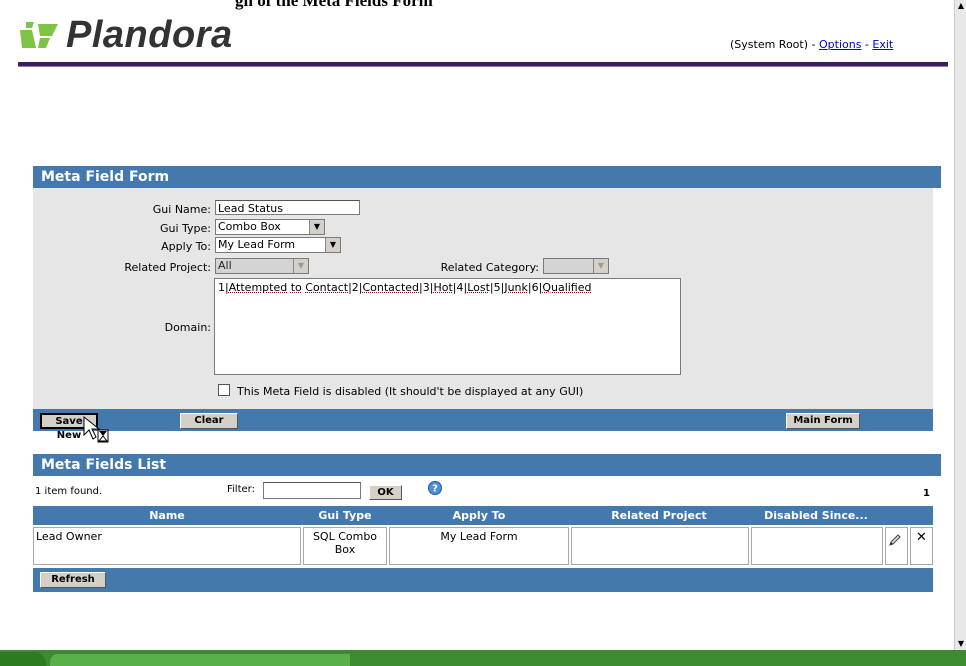  What do you see at coordinates (817, 546) in the screenshot?
I see `cell-disabled-since` at bounding box center [817, 546].